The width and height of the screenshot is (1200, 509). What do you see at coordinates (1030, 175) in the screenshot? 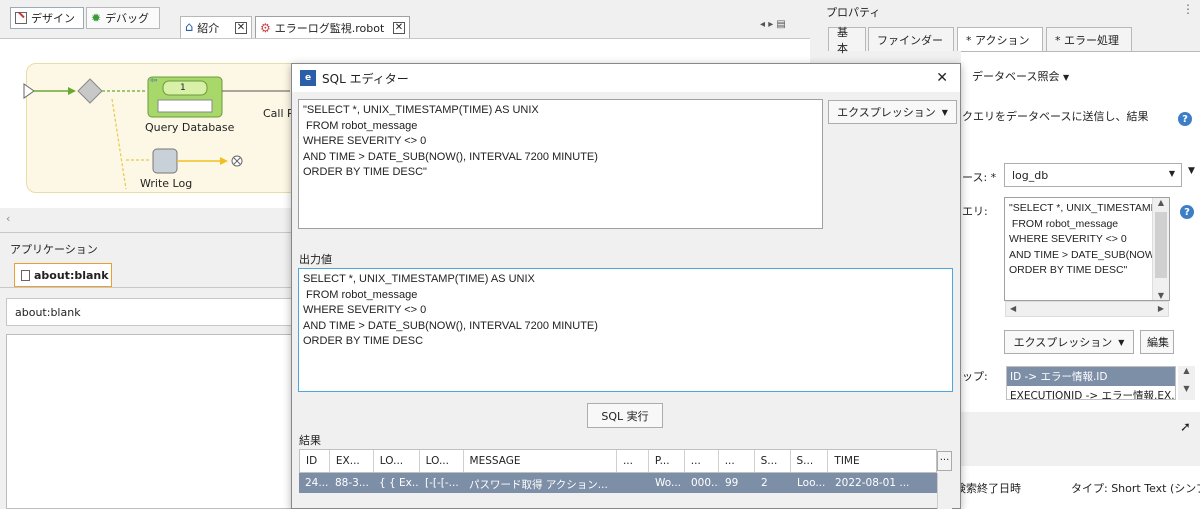
I see `database-value: log_db` at bounding box center [1030, 175].